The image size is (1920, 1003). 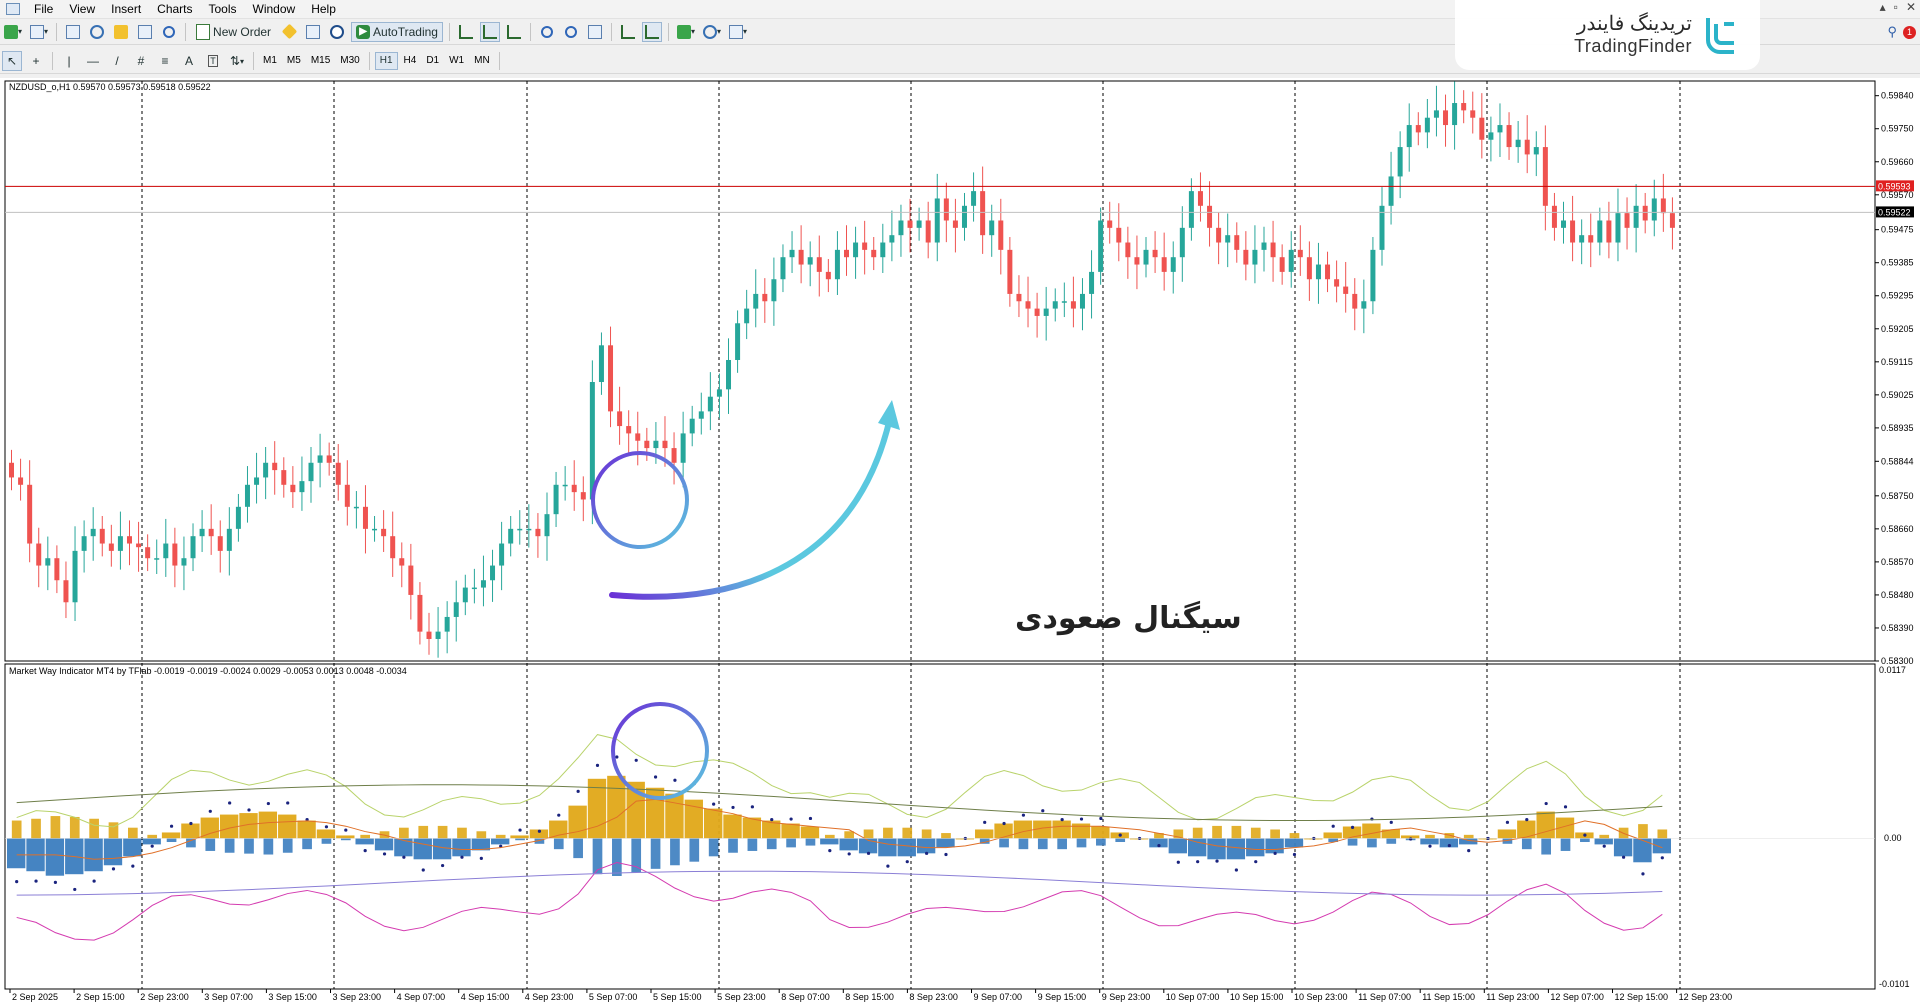 I want to click on horizontal-line-button: —, so click(x=93, y=61).